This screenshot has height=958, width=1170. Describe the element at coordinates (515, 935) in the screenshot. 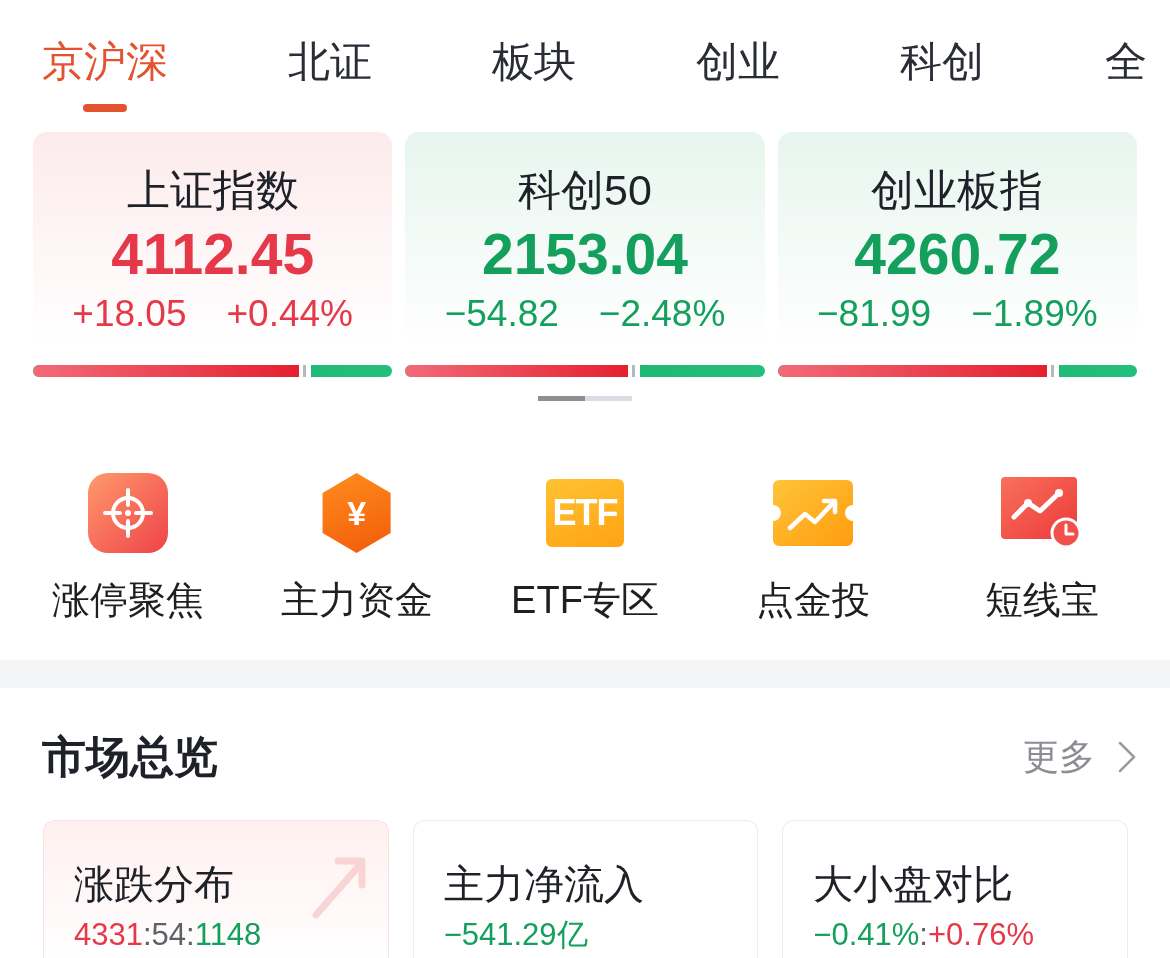

I see `overview-card-value: −541.29亿` at that location.